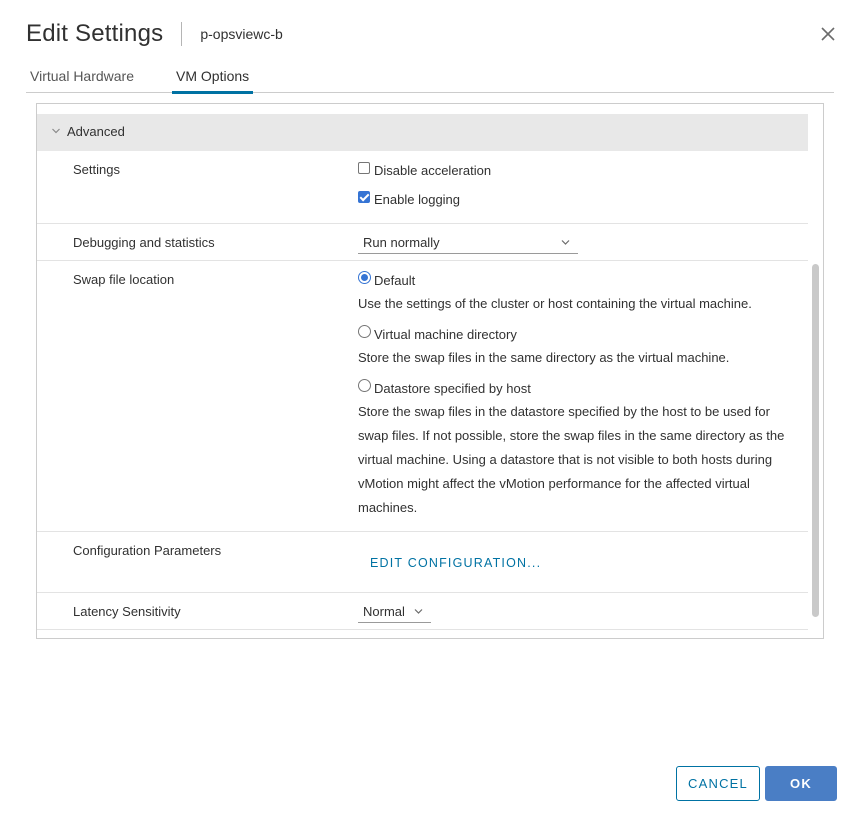  Describe the element at coordinates (401, 242) in the screenshot. I see `debugging-select-value: Run normally` at that location.